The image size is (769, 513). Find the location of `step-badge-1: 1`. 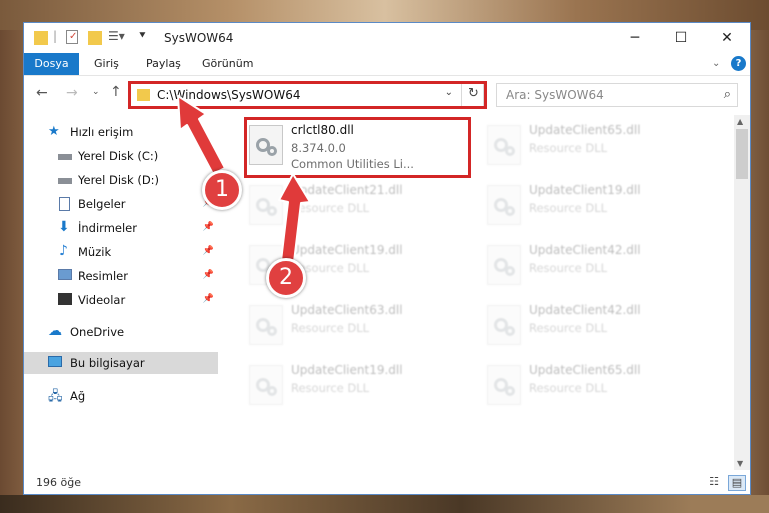

step-badge-1: 1 is located at coordinates (222, 190).